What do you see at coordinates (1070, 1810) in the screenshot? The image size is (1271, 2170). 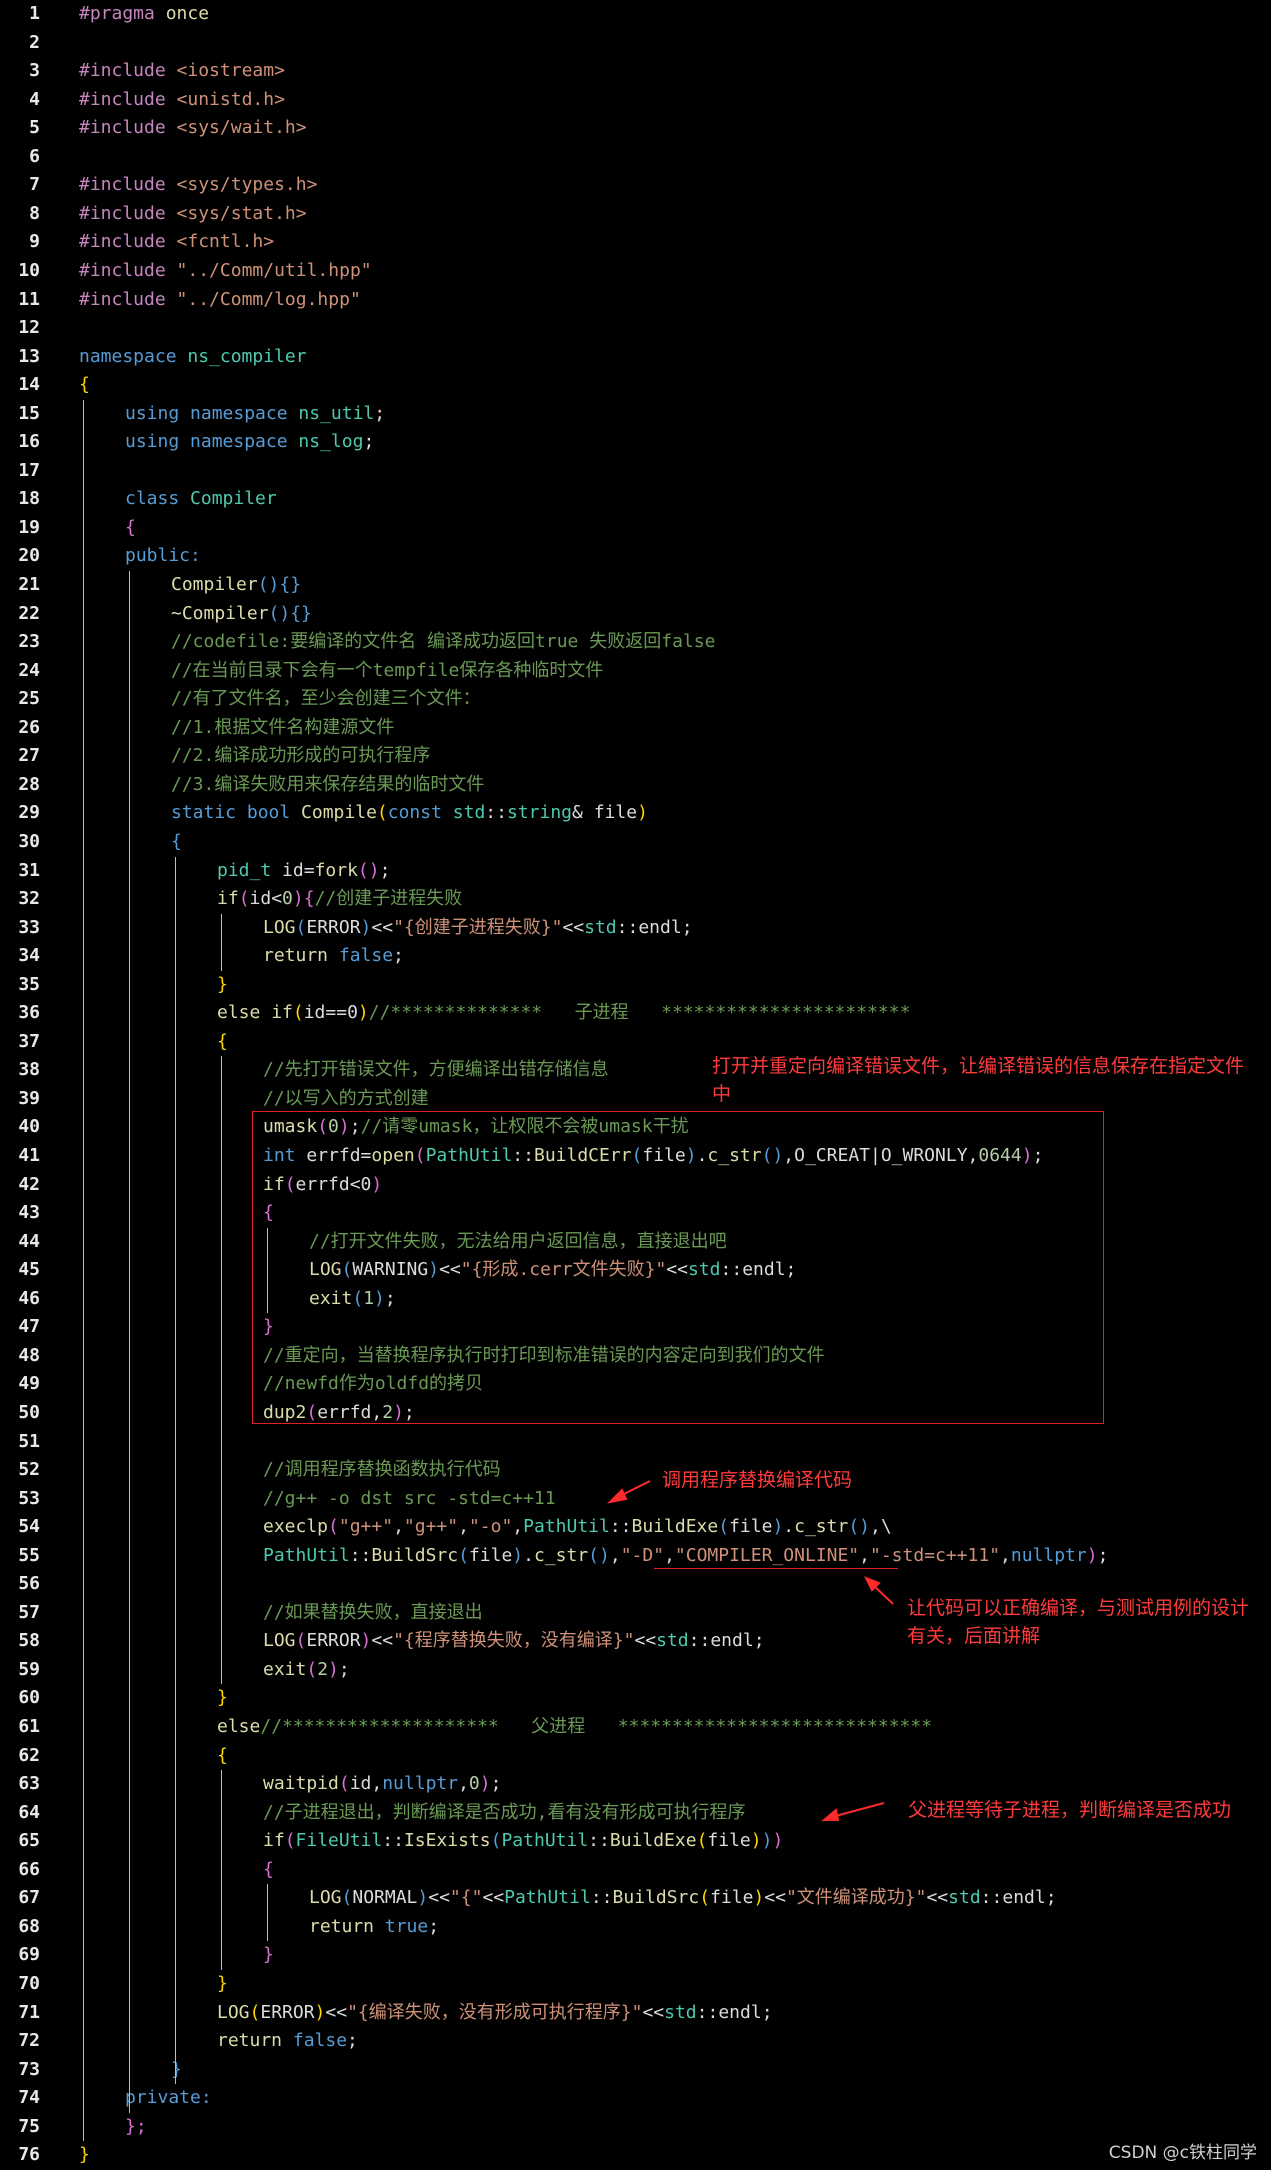 I see `annotation-wait: 父进程等待子进程，判断编译是否成功` at bounding box center [1070, 1810].